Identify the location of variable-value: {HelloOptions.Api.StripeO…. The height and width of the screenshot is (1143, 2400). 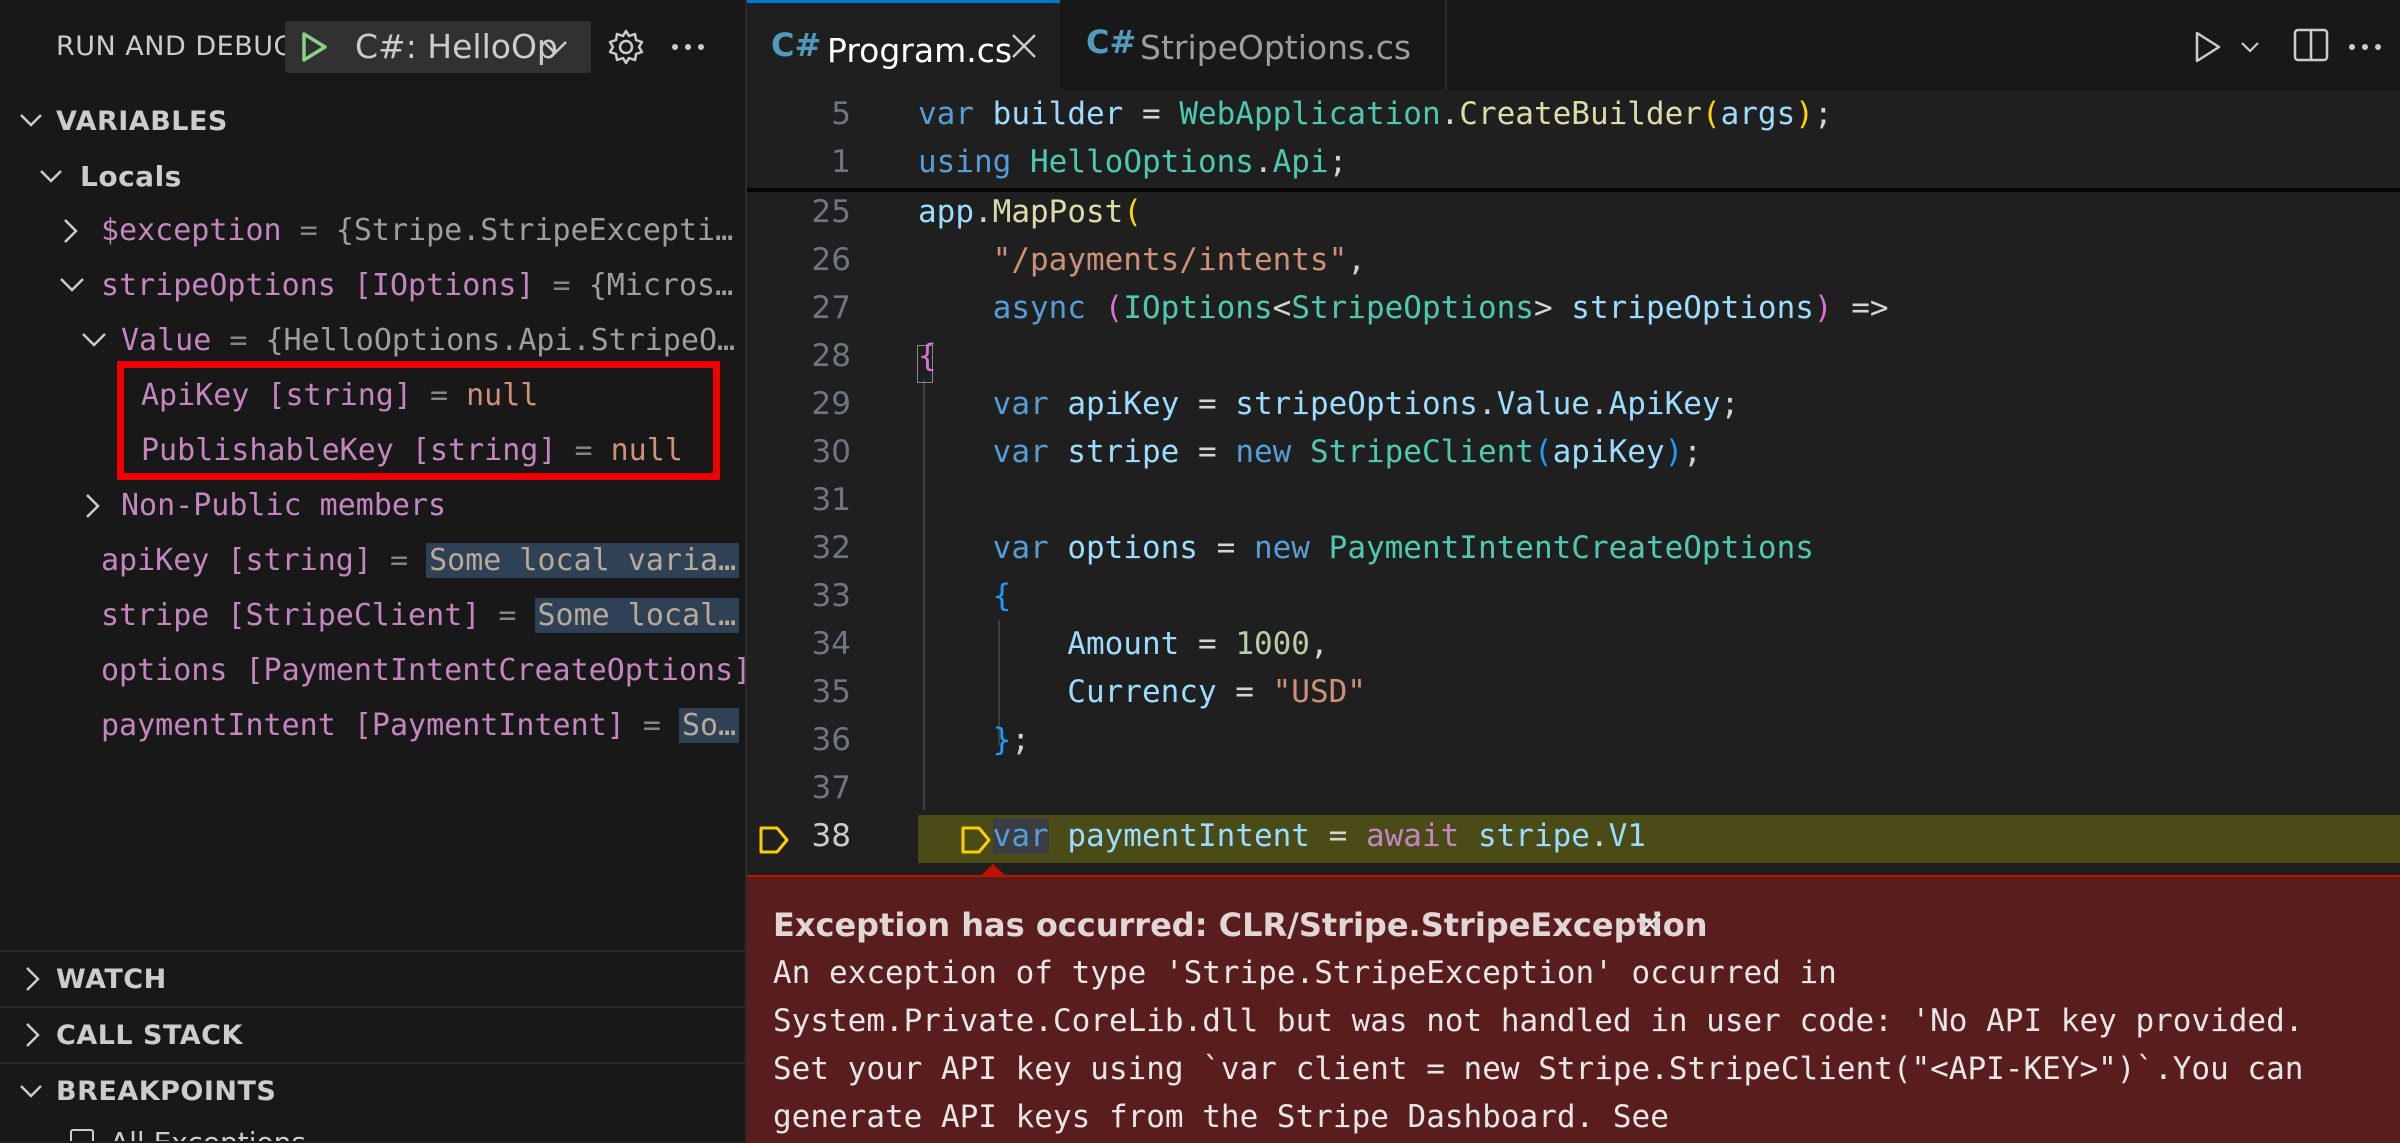
(500, 340).